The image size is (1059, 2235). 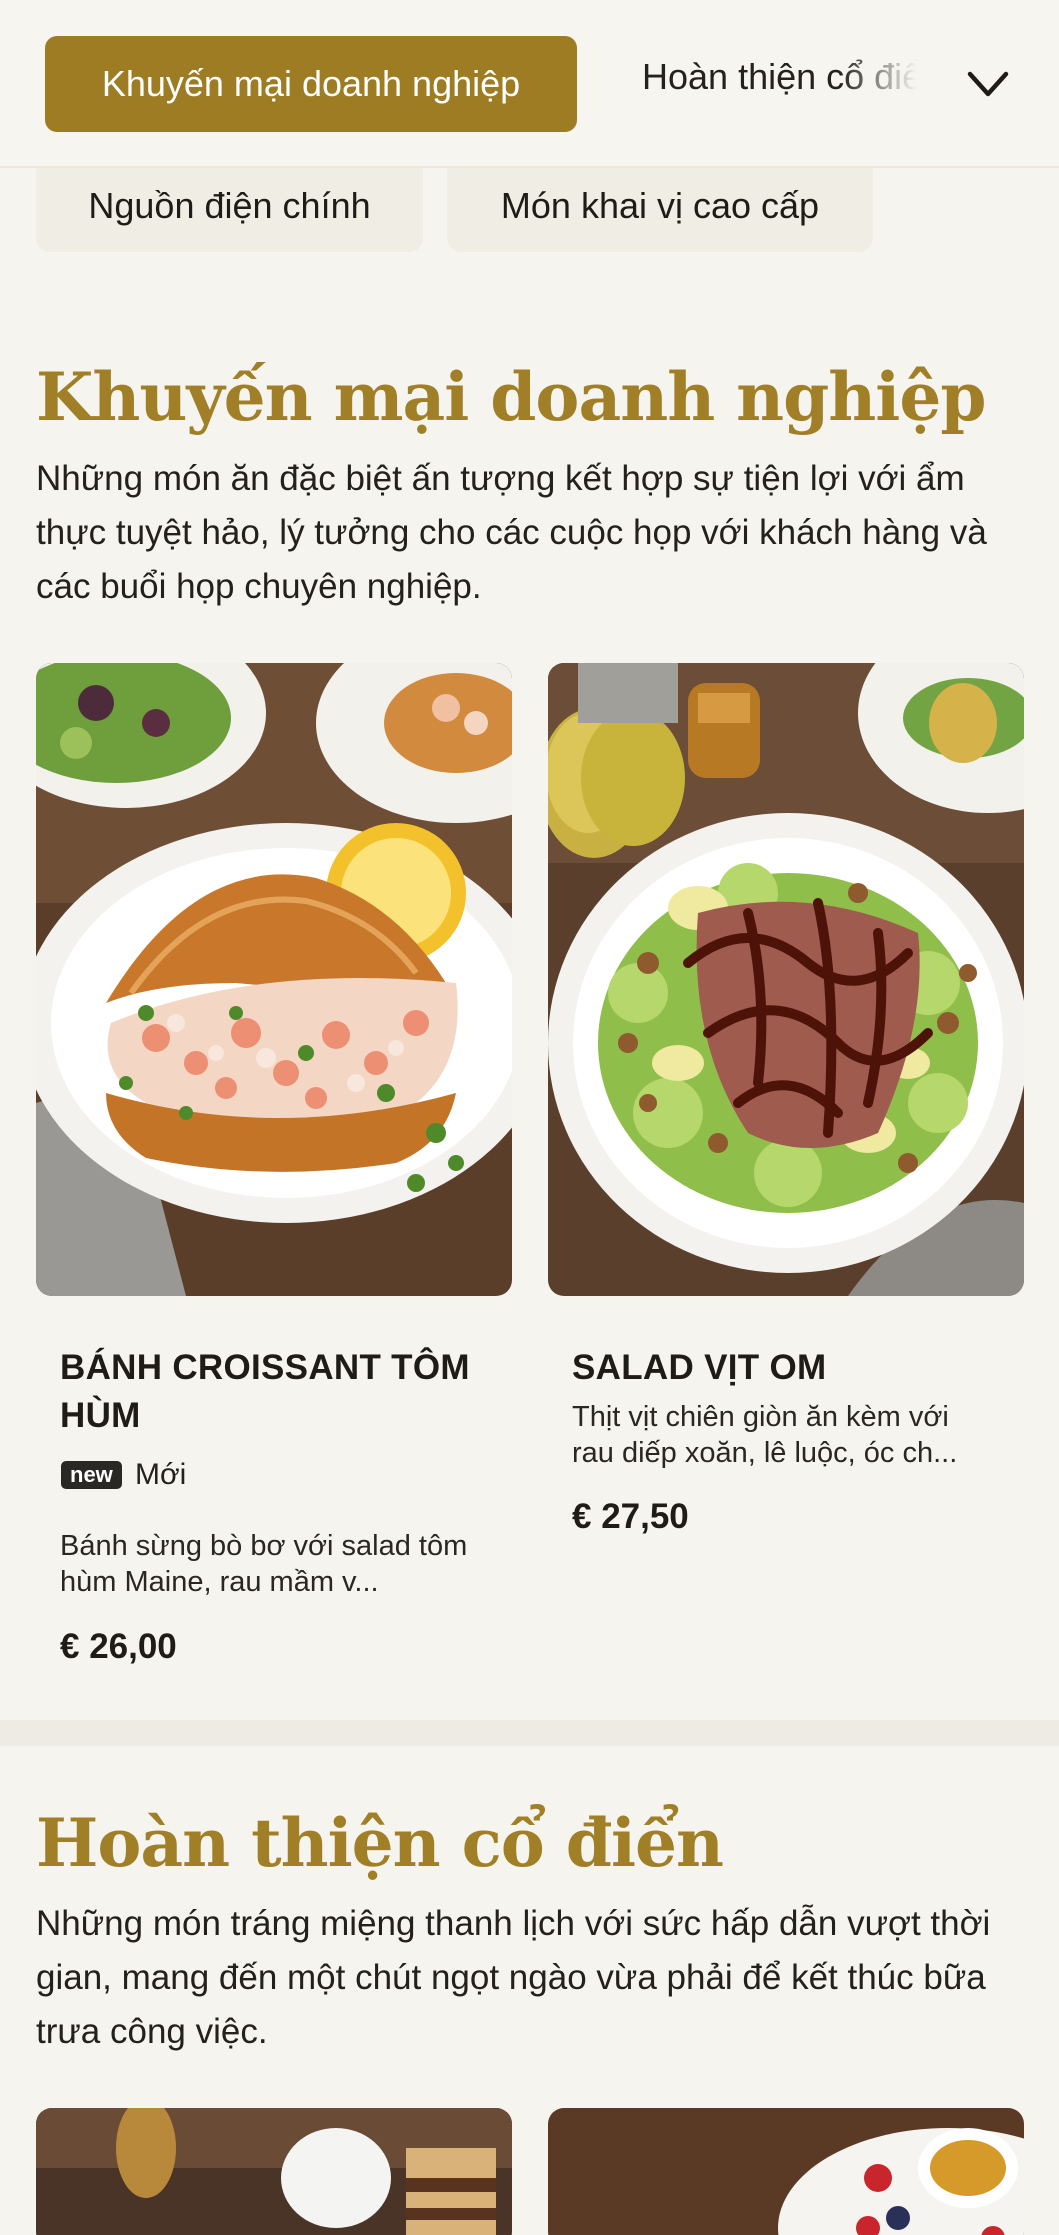 I want to click on chevron-down-icon, so click(x=988, y=84).